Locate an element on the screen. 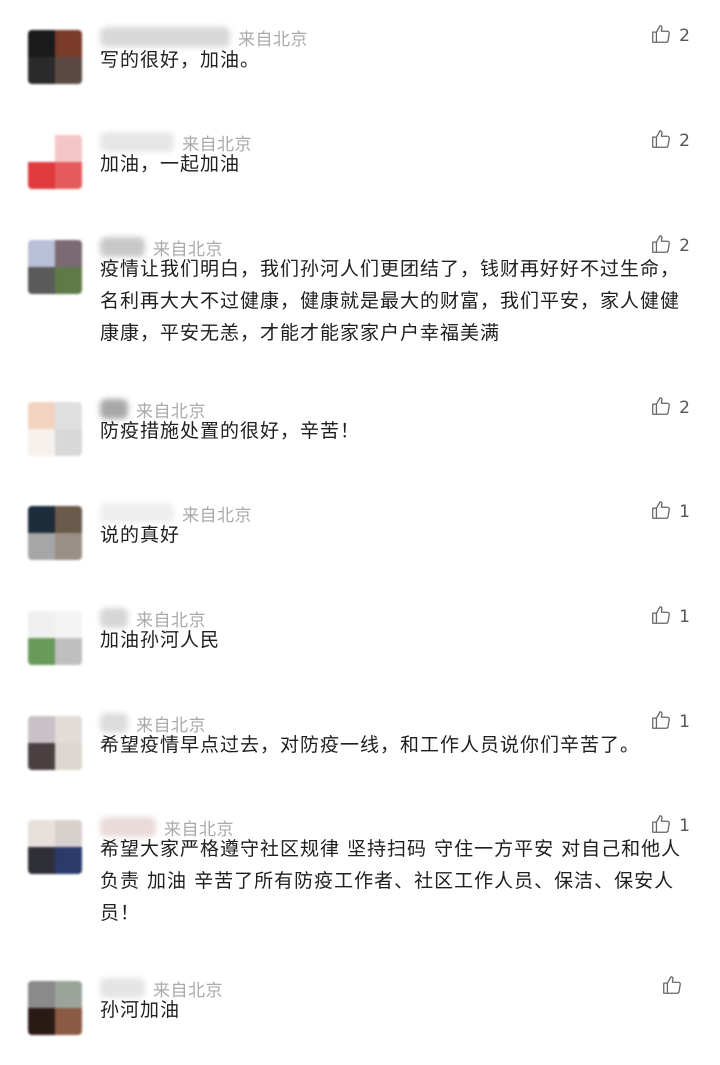 Image resolution: width=720 pixels, height=1065 pixels. comment-text: 防疫措施处置的很好，辛苦！ is located at coordinates (230, 431).